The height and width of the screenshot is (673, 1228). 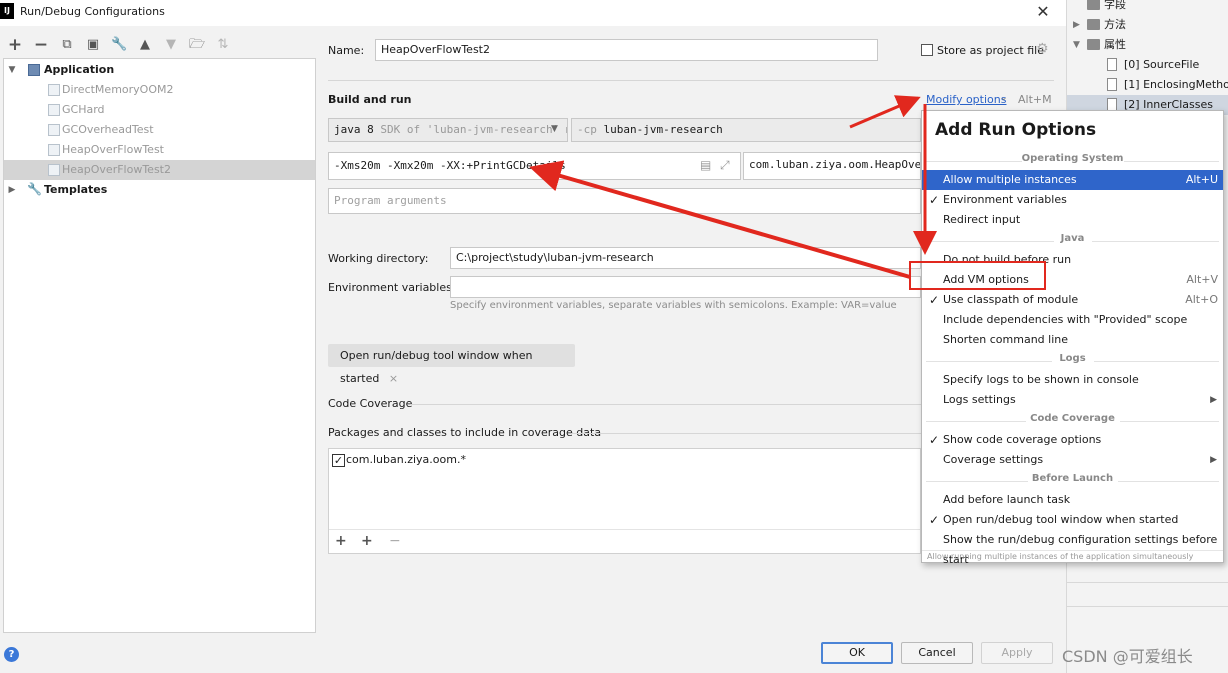 I want to click on arrow-to-vm-field, so click(x=720, y=219).